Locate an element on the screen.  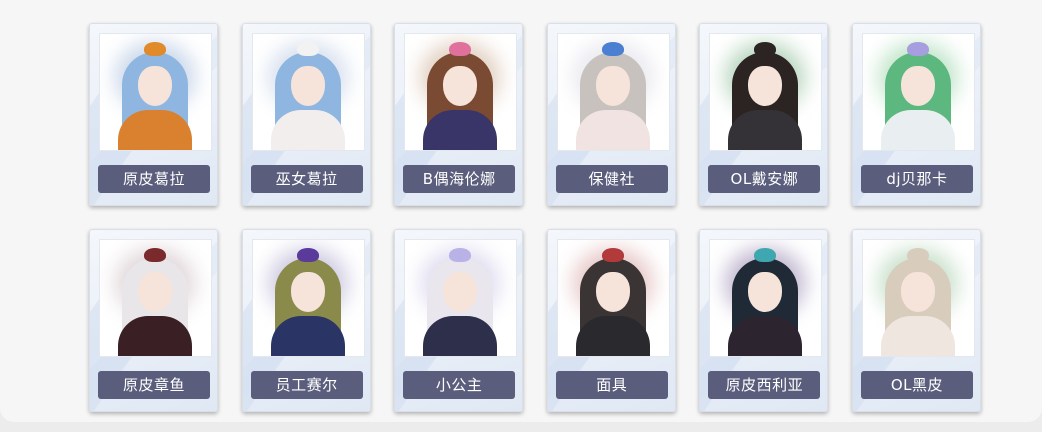
character-card: 原皮西利亚 is located at coordinates (764, 320).